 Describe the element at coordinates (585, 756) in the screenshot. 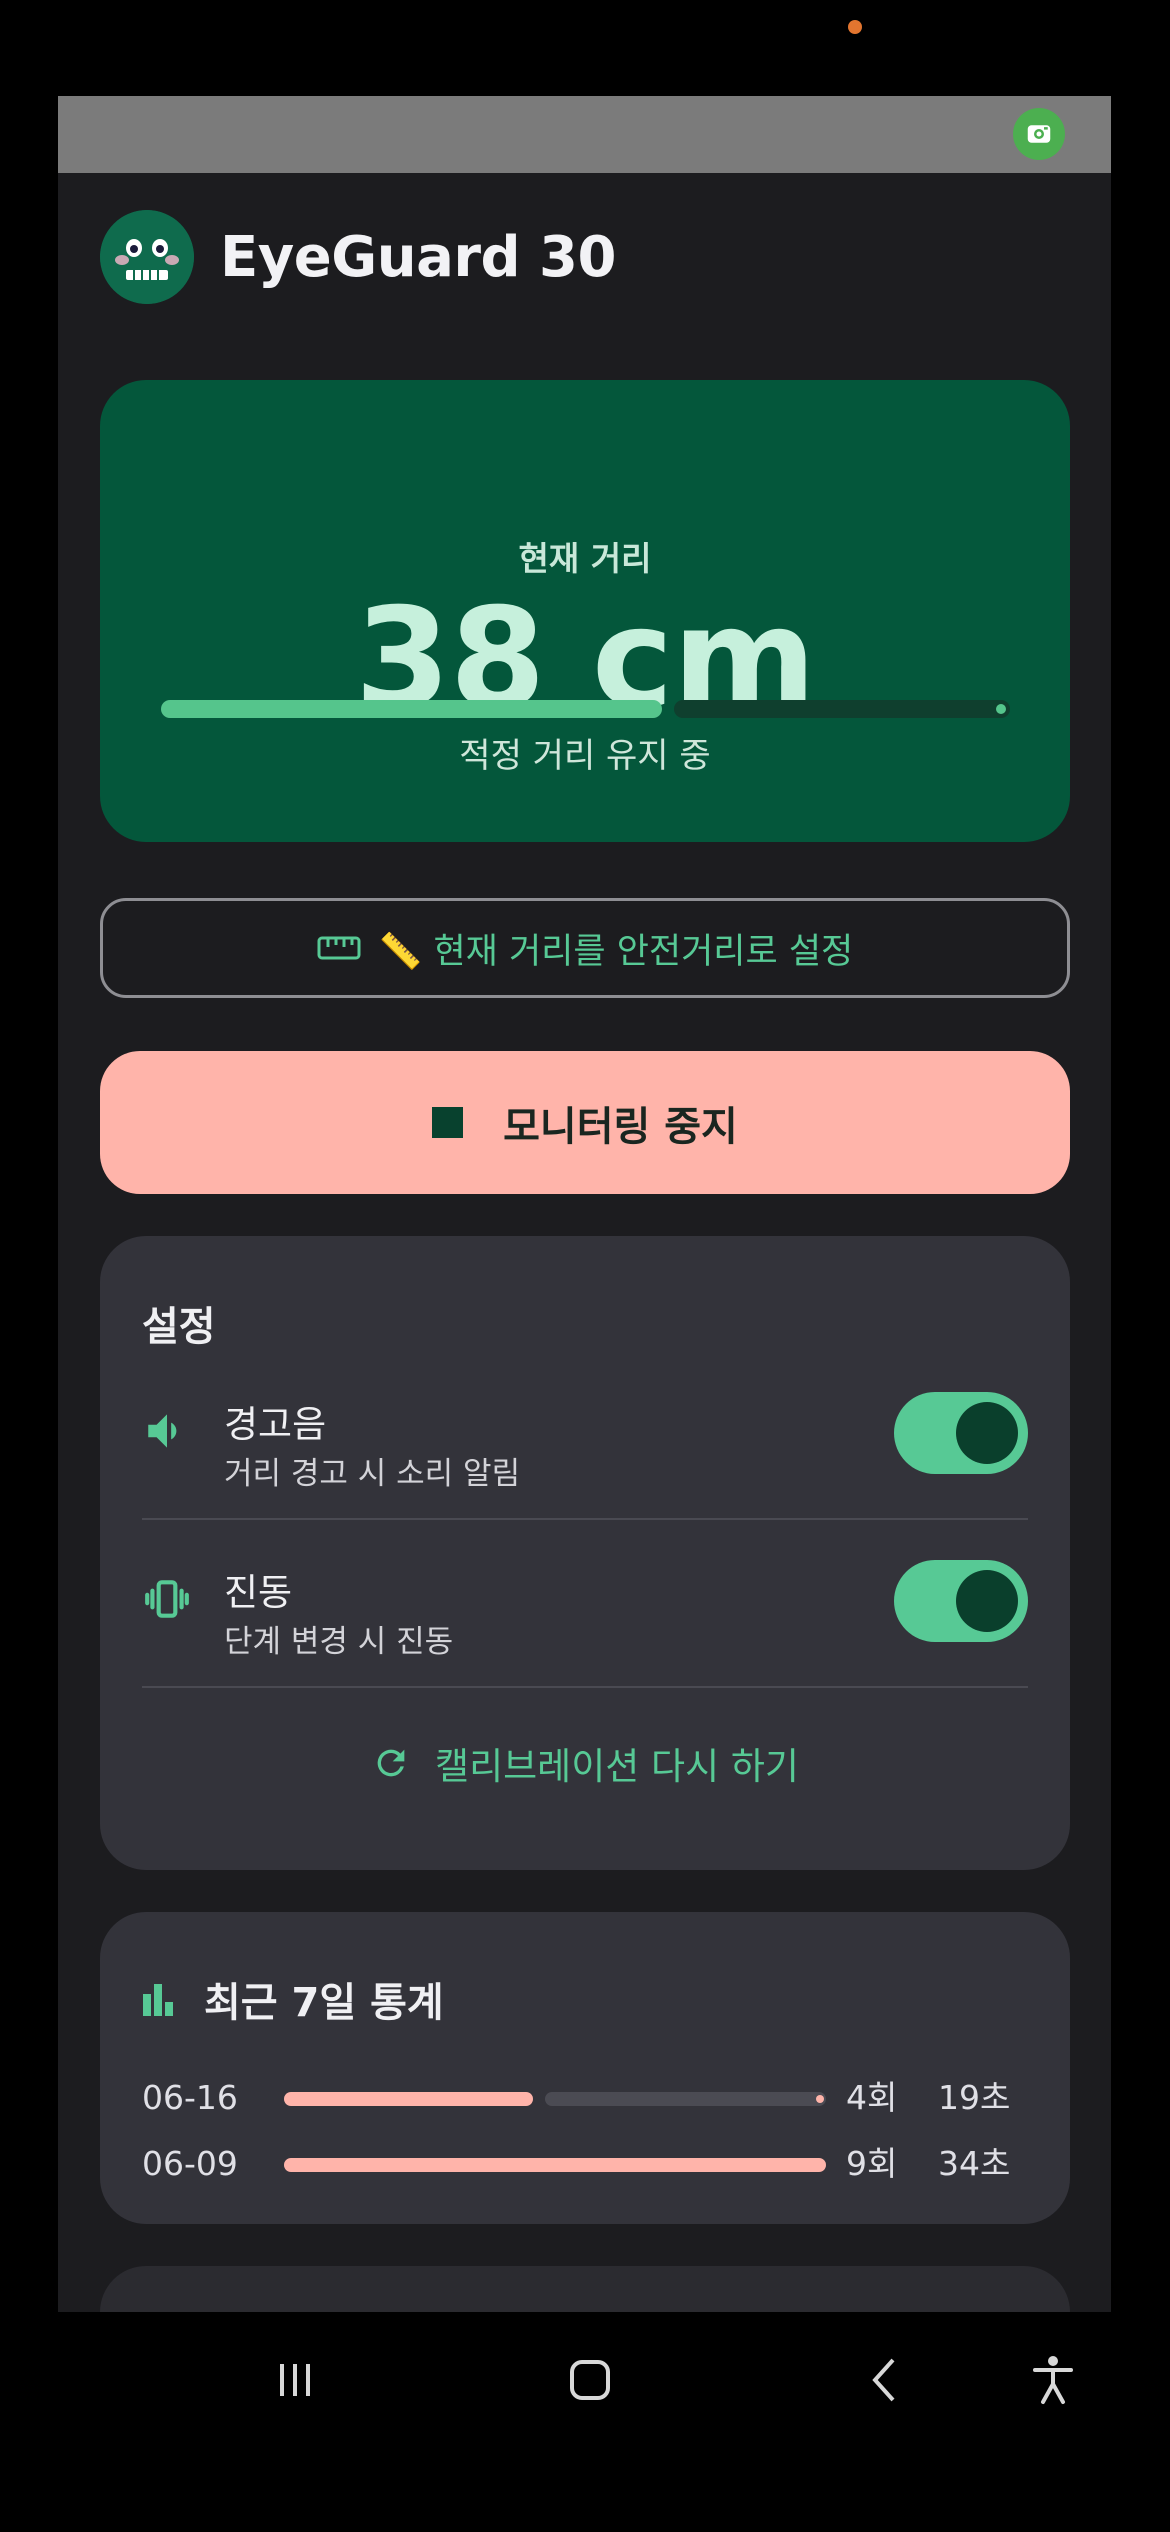

I see `distance-status: 적정 거리 유지 중` at that location.